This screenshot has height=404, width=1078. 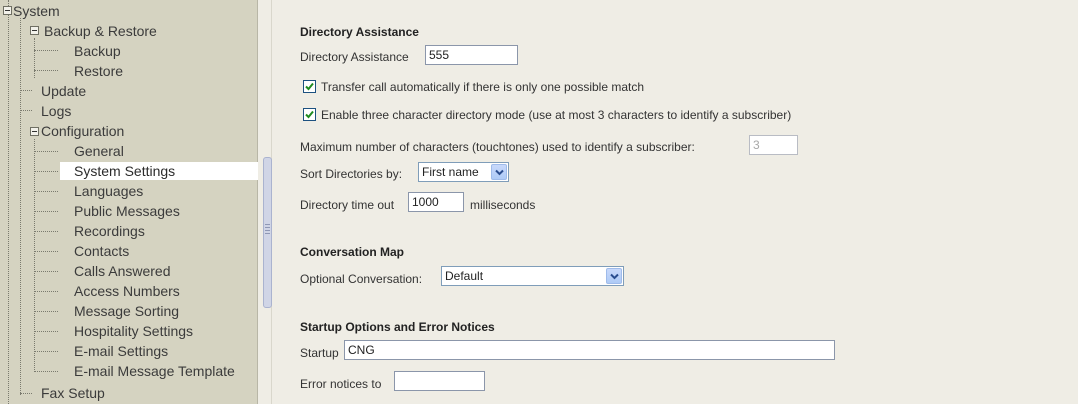 I want to click on optional-conversation-select: Default, so click(x=532, y=276).